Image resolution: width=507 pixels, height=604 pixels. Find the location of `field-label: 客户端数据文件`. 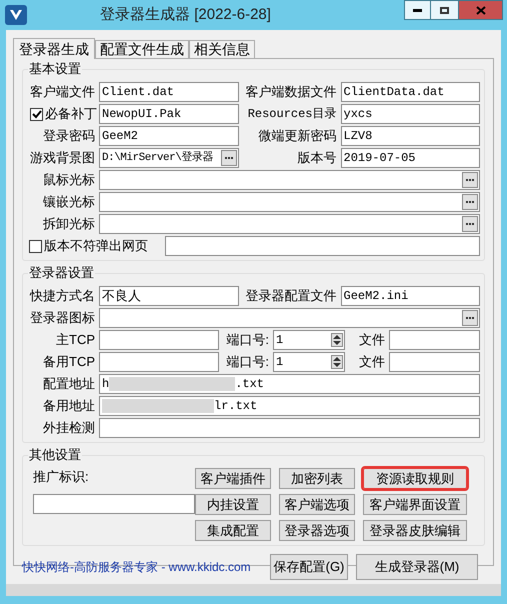

field-label: 客户端数据文件 is located at coordinates (291, 92).